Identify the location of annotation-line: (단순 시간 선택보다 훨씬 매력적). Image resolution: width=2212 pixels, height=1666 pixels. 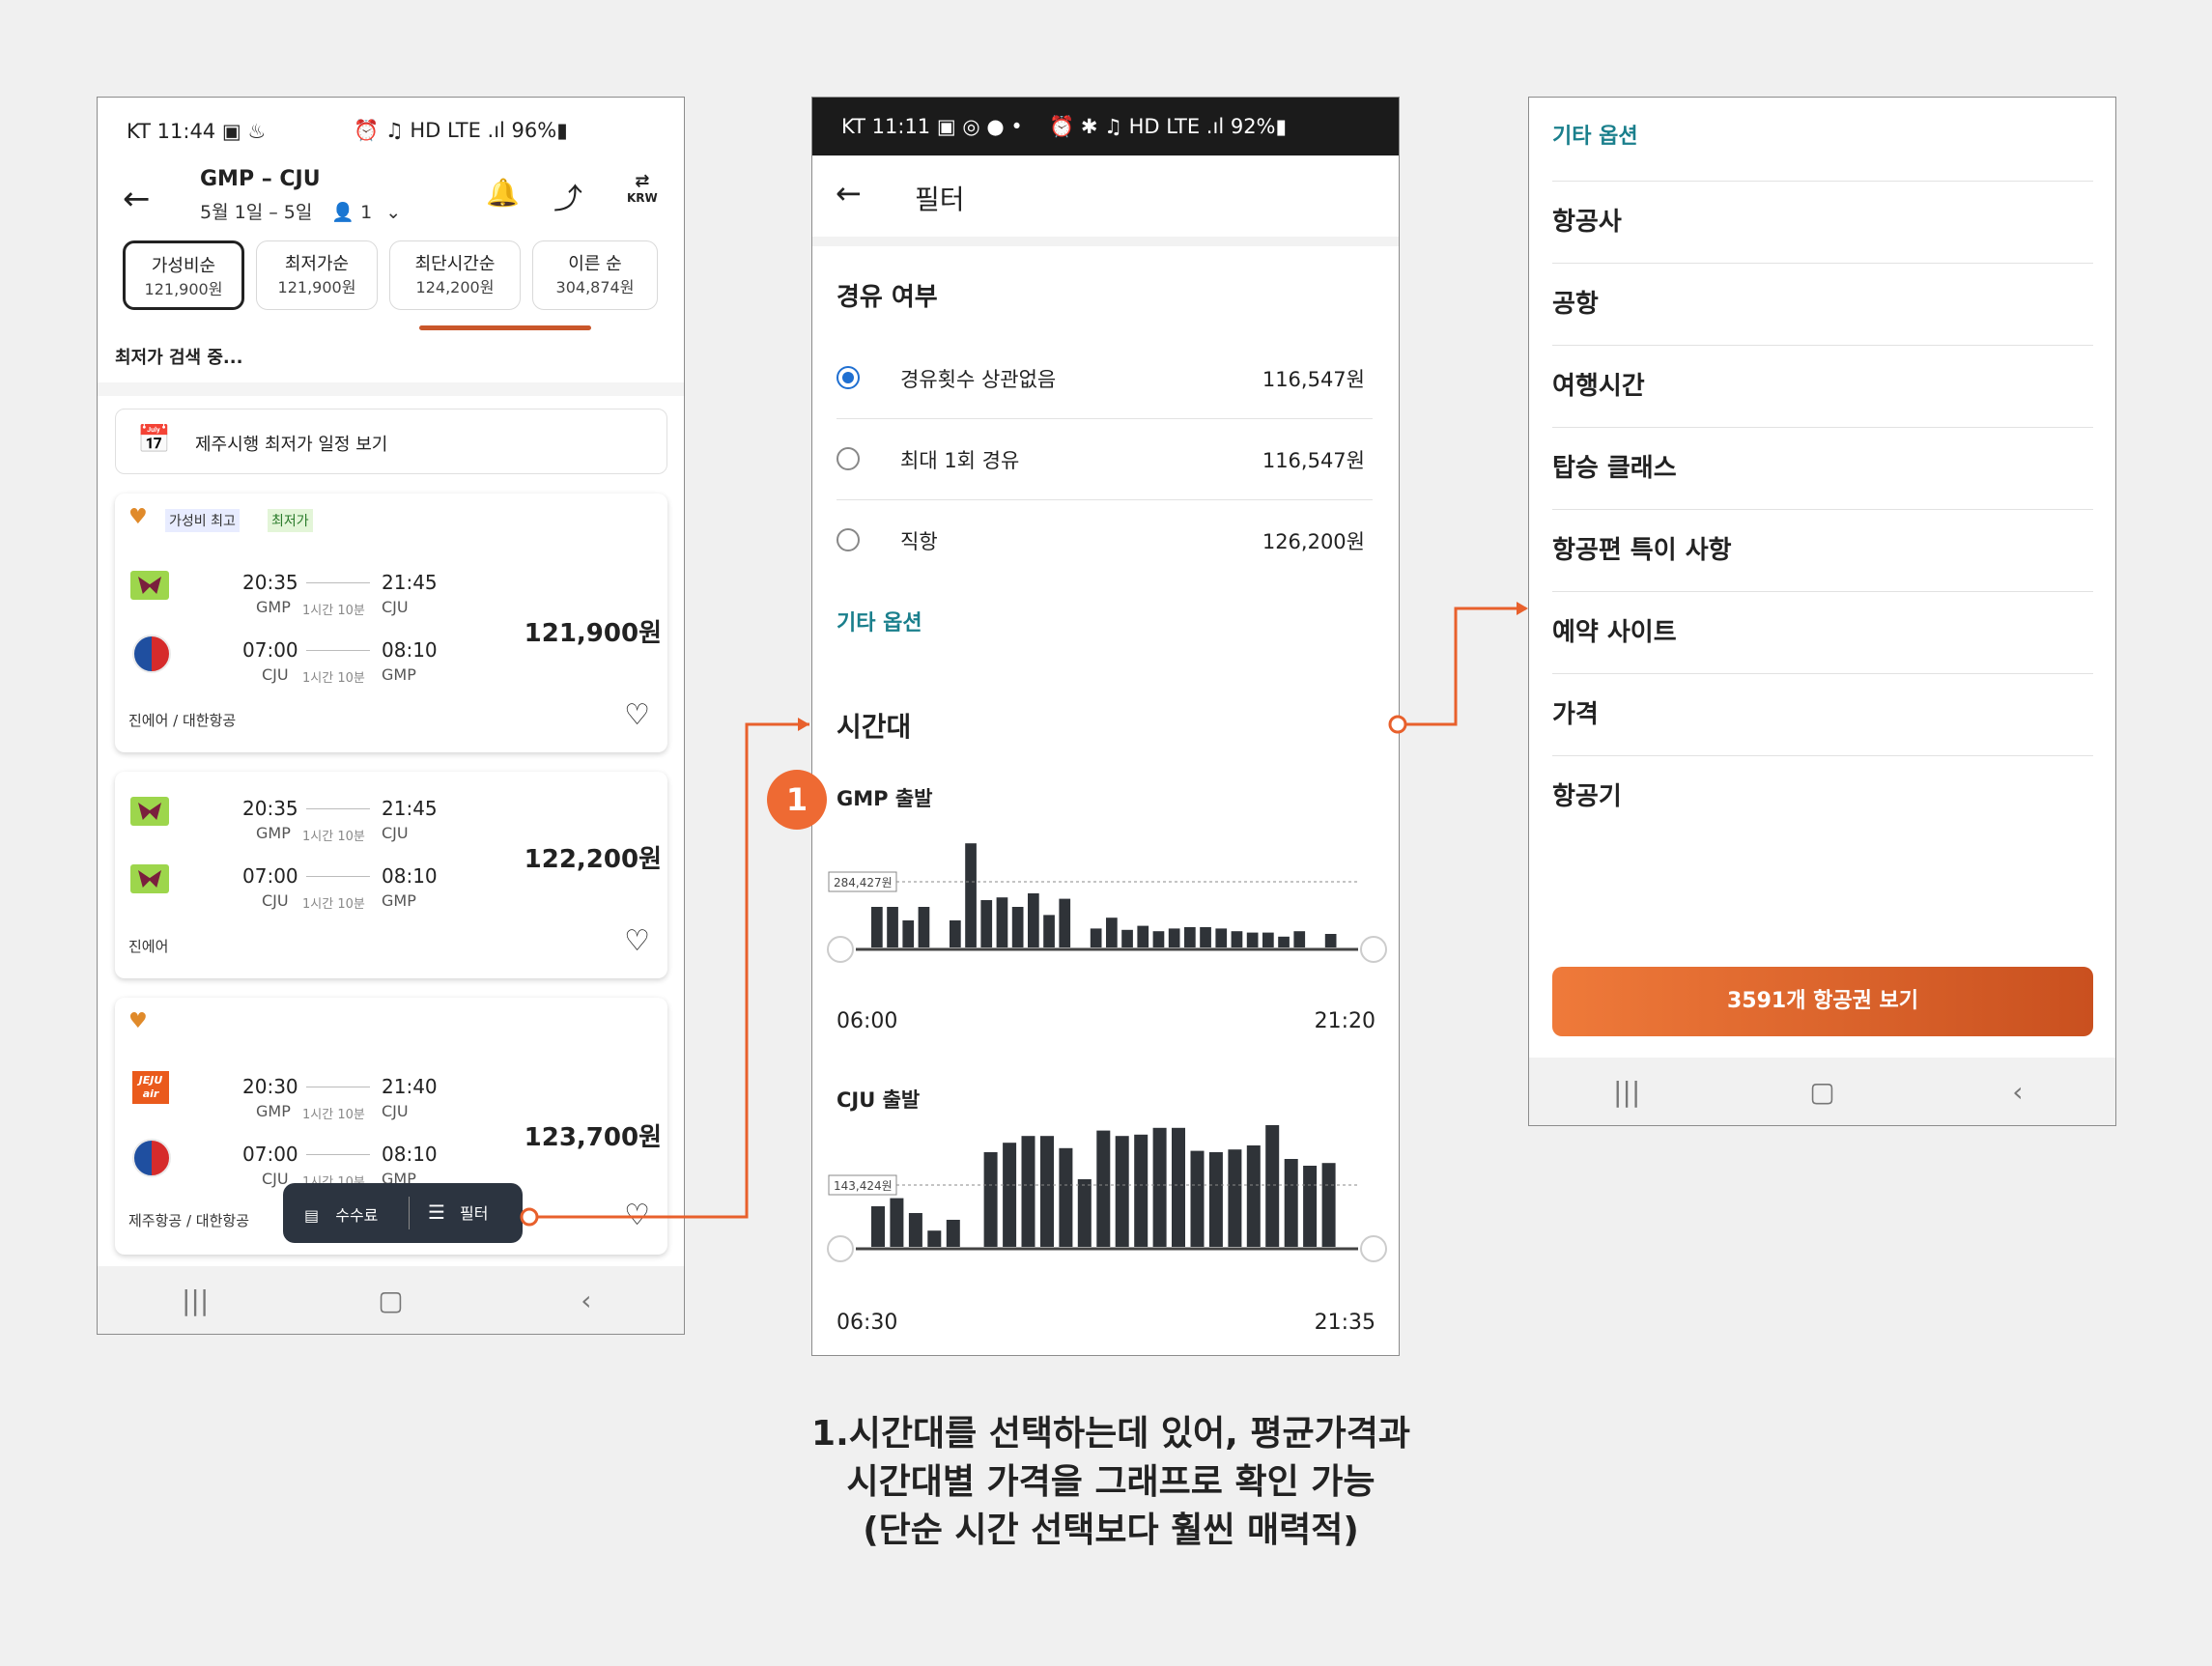
(1111, 1530).